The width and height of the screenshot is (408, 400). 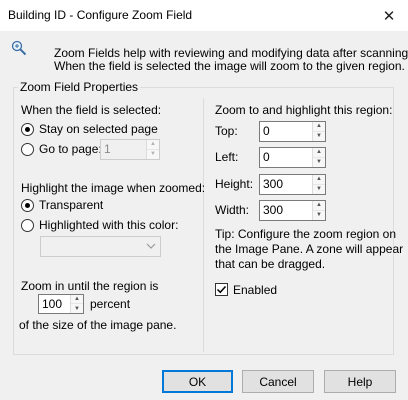 What do you see at coordinates (232, 210) in the screenshot?
I see `width-label: Width:` at bounding box center [232, 210].